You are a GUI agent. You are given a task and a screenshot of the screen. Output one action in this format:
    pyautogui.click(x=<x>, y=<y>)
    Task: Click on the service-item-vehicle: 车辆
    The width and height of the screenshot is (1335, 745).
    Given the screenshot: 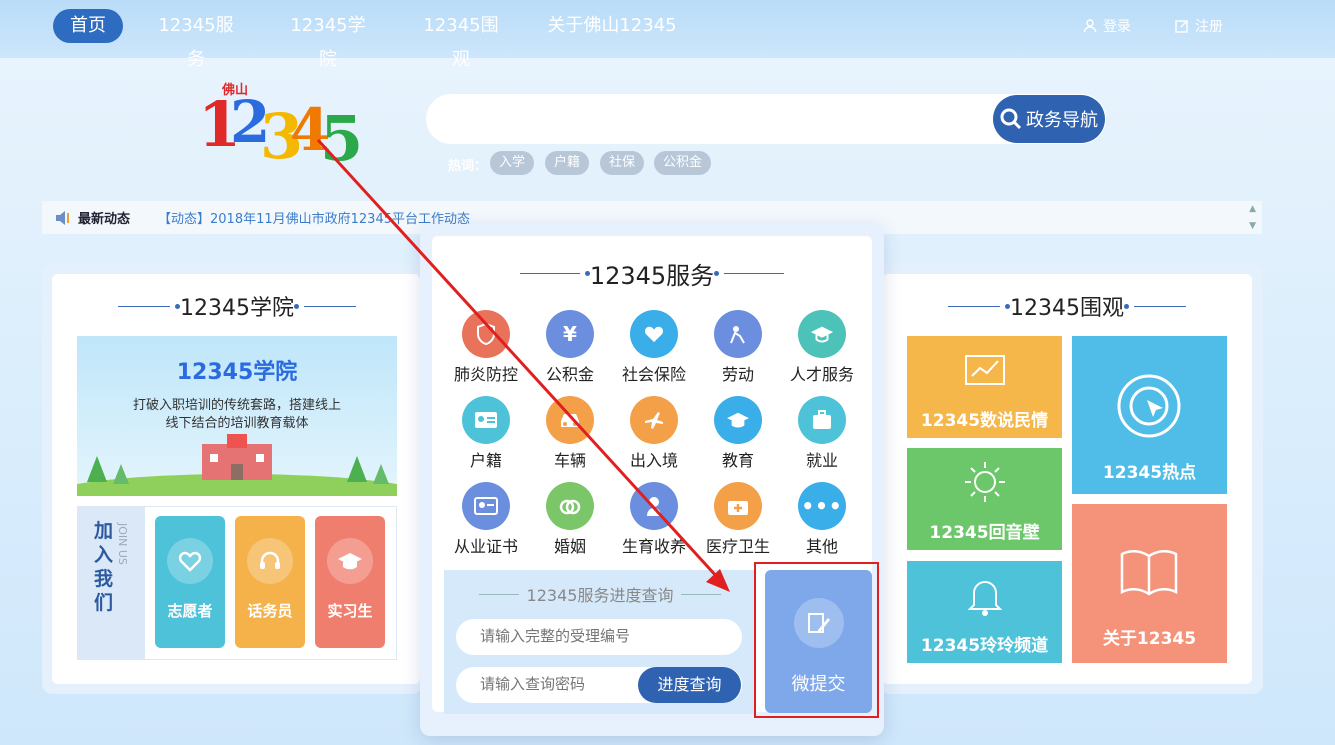 What is the action you would take?
    pyautogui.click(x=570, y=438)
    